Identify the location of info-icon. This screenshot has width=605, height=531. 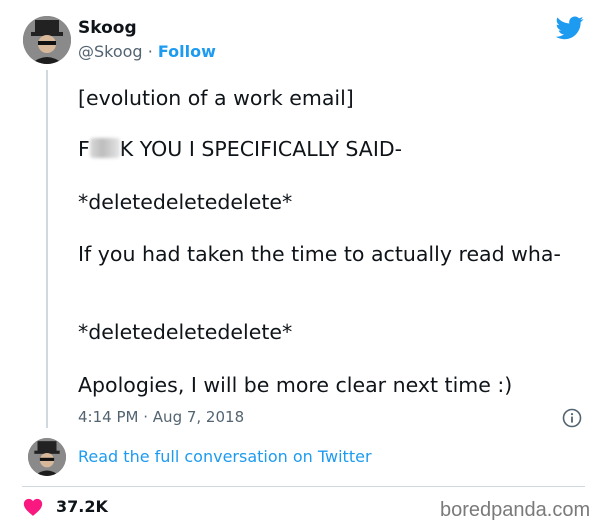
(572, 418).